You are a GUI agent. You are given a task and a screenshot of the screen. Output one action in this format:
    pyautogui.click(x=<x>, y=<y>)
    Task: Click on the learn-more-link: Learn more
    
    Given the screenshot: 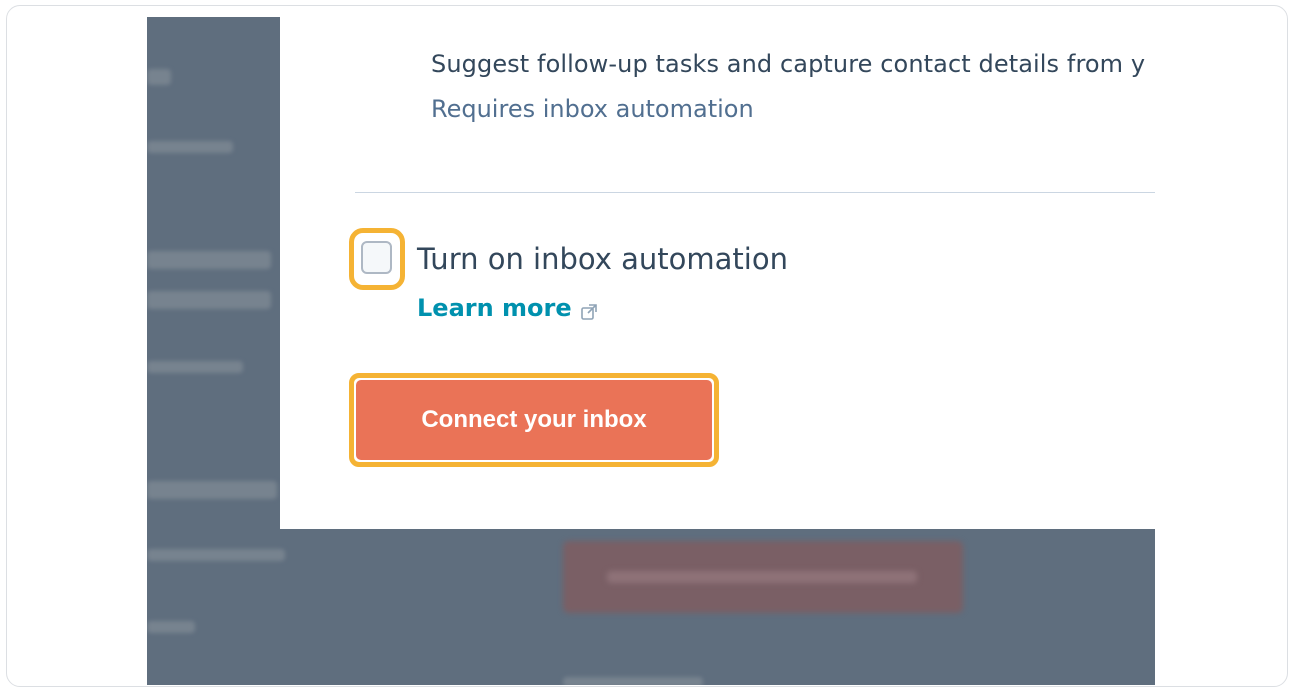 What is the action you would take?
    pyautogui.click(x=494, y=308)
    